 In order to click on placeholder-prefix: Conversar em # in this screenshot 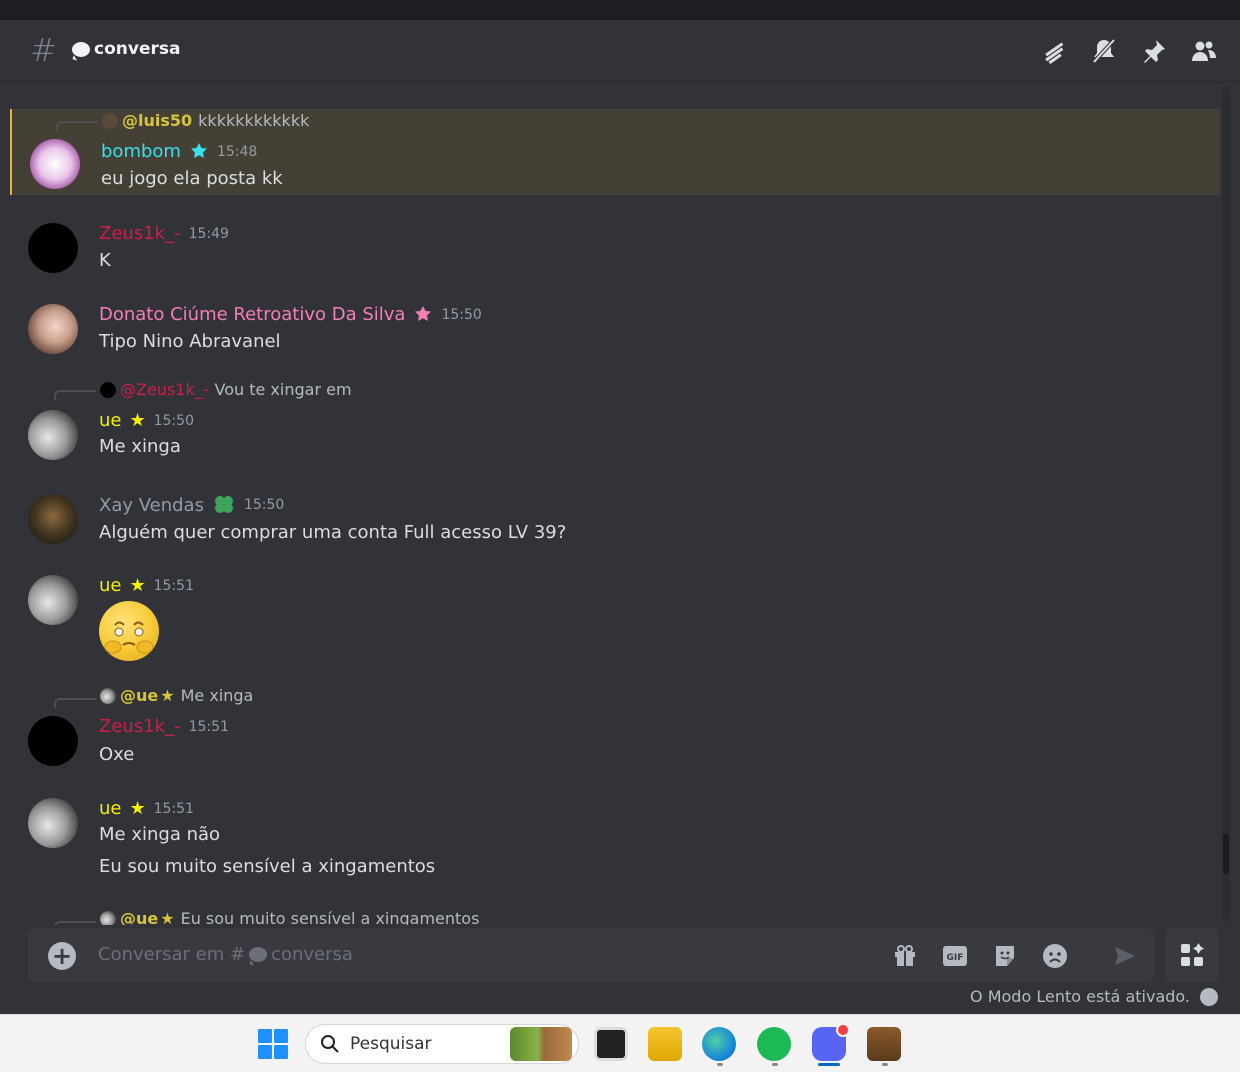, I will do `click(172, 954)`.